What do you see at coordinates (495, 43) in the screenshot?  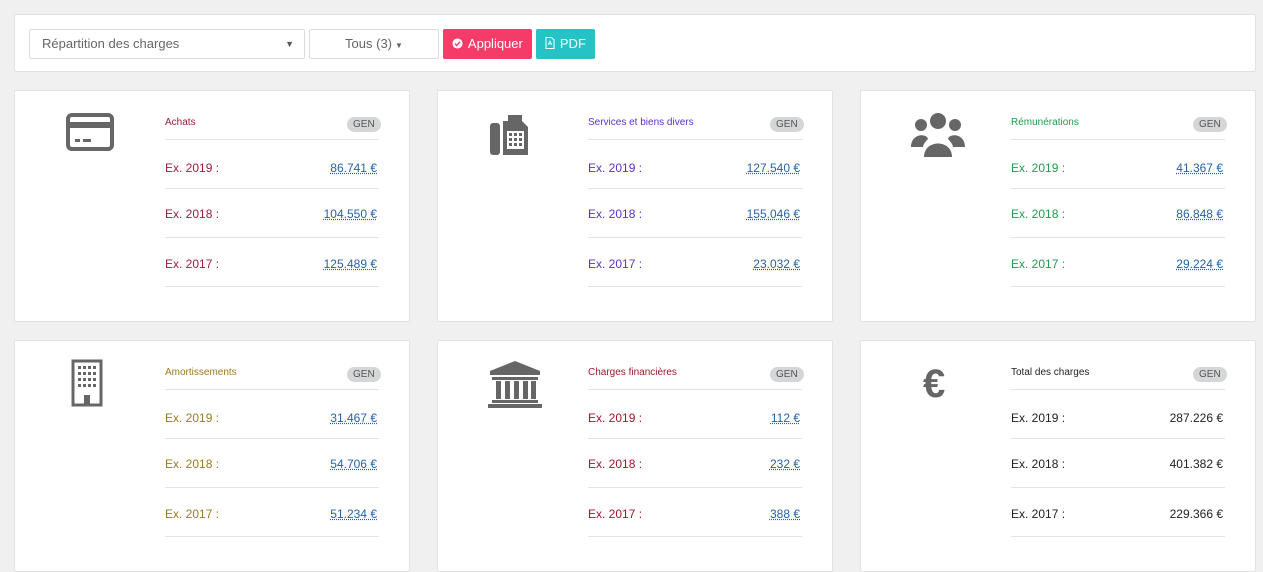 I see `apply-button-label: Appliquer` at bounding box center [495, 43].